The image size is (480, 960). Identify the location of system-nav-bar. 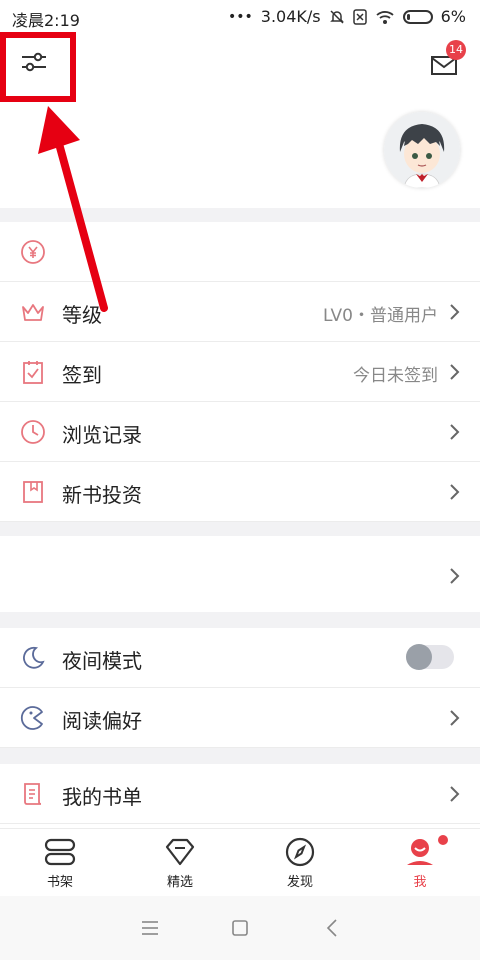
(240, 928).